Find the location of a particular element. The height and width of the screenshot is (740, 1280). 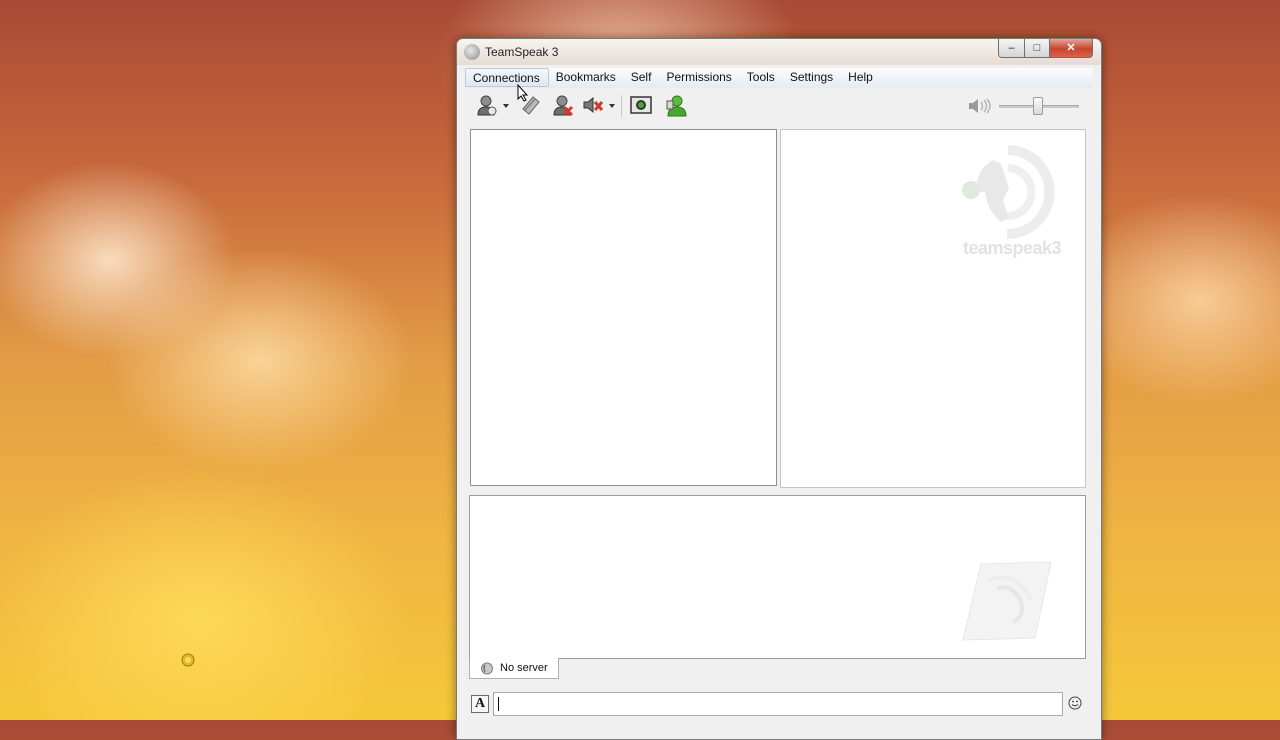

speaker-icon is located at coordinates (980, 106).